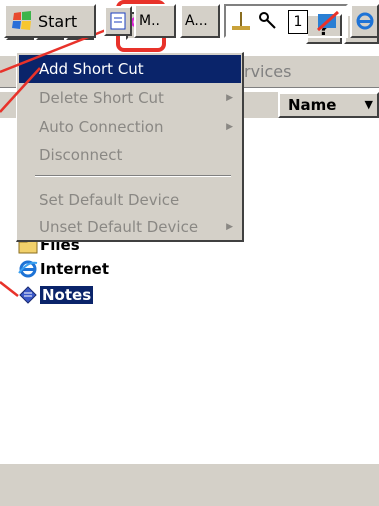 Image resolution: width=379 pixels, height=506 pixels. What do you see at coordinates (91, 69) in the screenshot?
I see `menu-item-label: Add Short Cut` at bounding box center [91, 69].